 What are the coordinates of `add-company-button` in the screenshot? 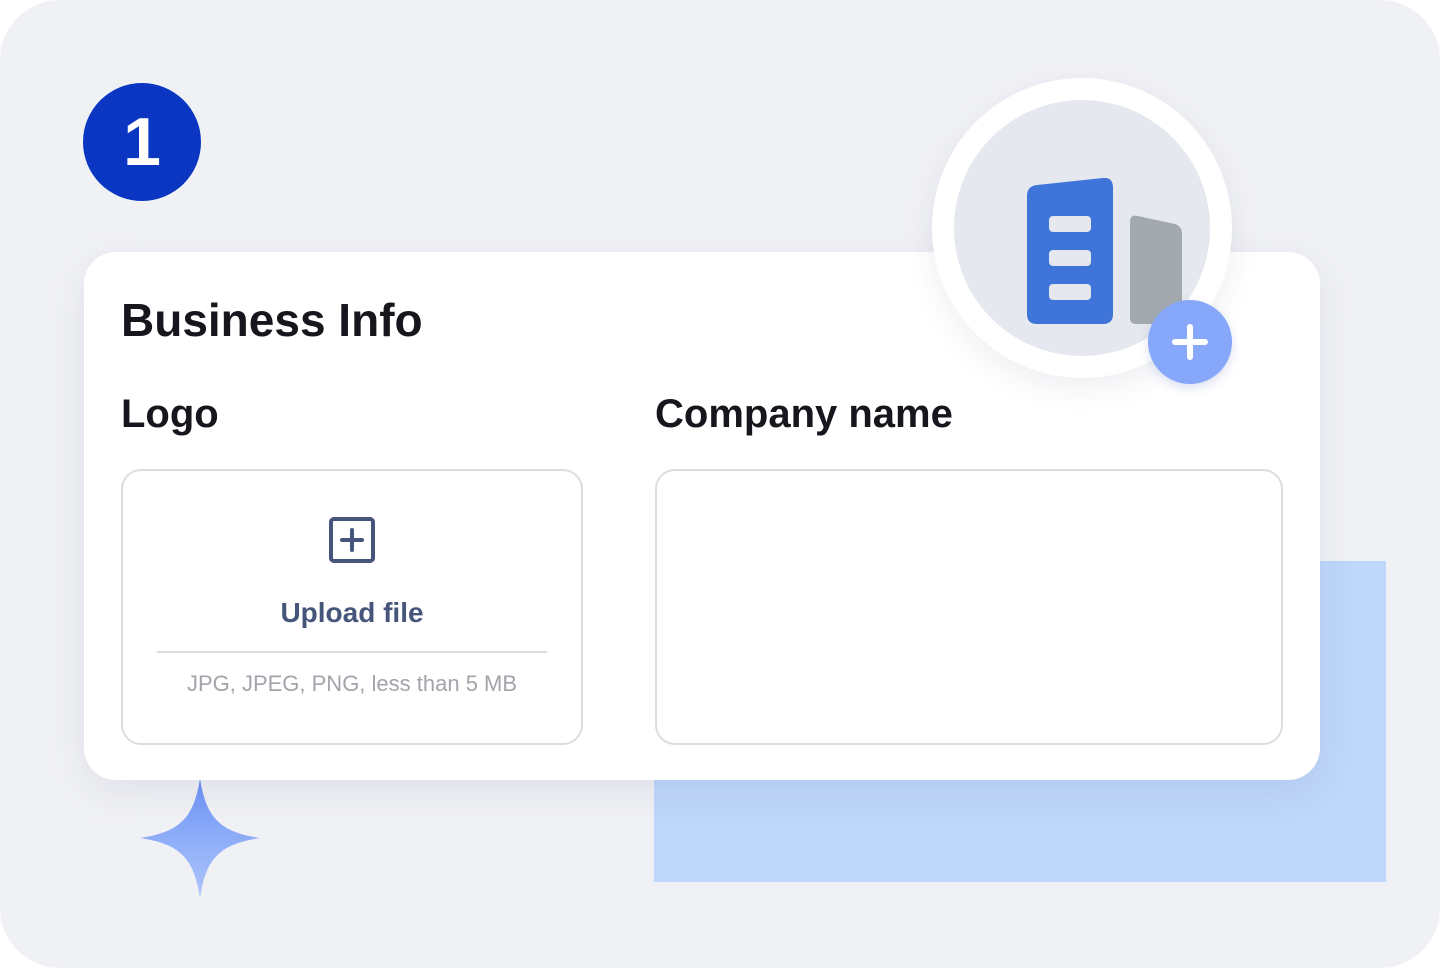 It's located at (1190, 342).